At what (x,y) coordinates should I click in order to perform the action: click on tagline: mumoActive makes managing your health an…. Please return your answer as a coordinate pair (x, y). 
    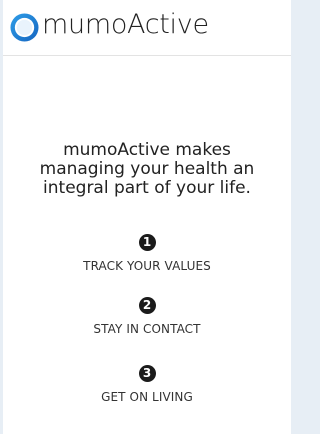
    Looking at the image, I should click on (147, 169).